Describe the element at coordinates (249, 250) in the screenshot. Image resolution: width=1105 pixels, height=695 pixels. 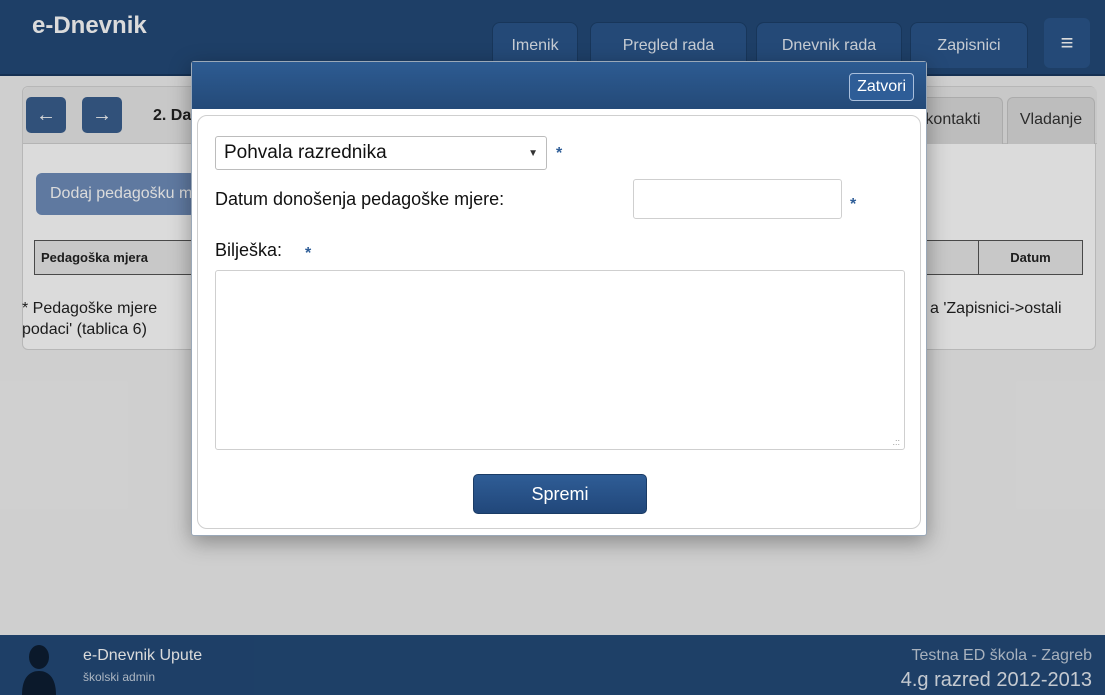
I see `note-label: Bilješka:` at that location.